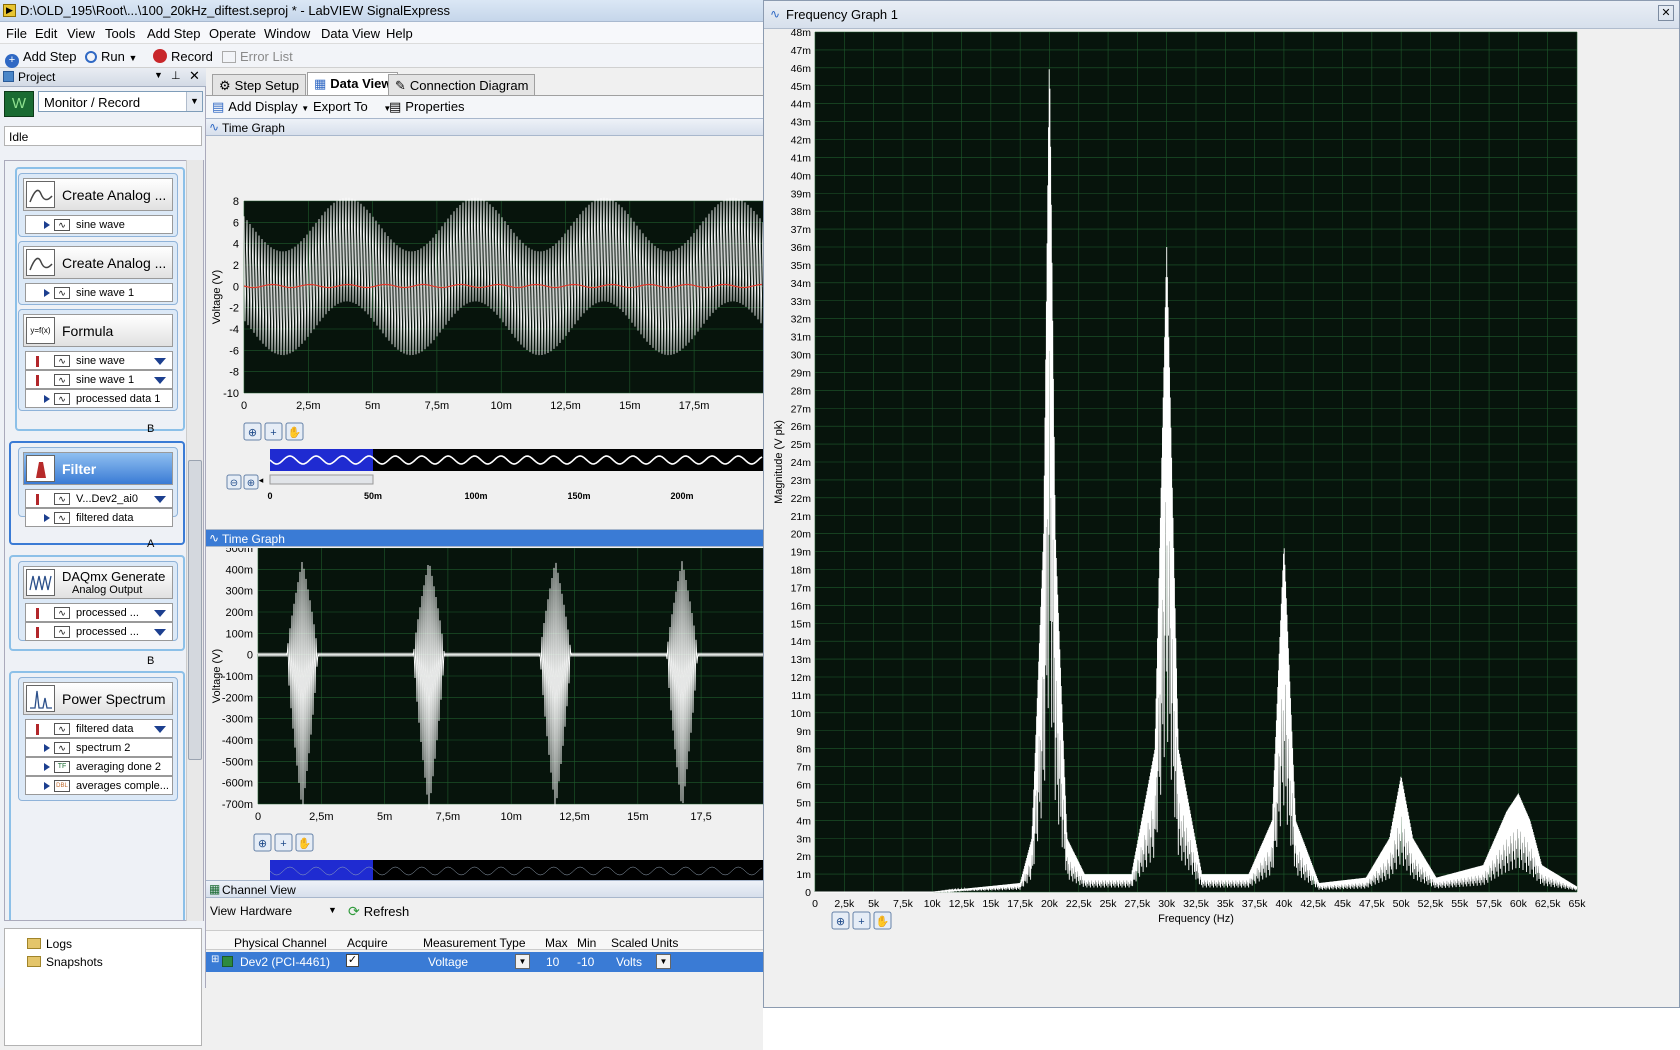 The image size is (1680, 1050). Describe the element at coordinates (803, 857) in the screenshot. I see `y-tick-label: 2m` at that location.